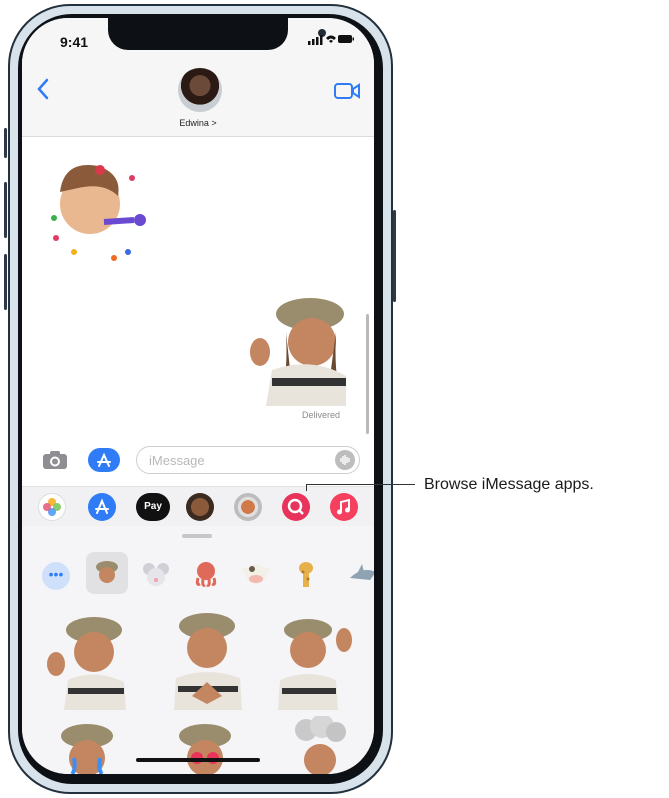 The width and height of the screenshot is (669, 798). Describe the element at coordinates (197, 536) in the screenshot. I see `panel-grabber` at that location.